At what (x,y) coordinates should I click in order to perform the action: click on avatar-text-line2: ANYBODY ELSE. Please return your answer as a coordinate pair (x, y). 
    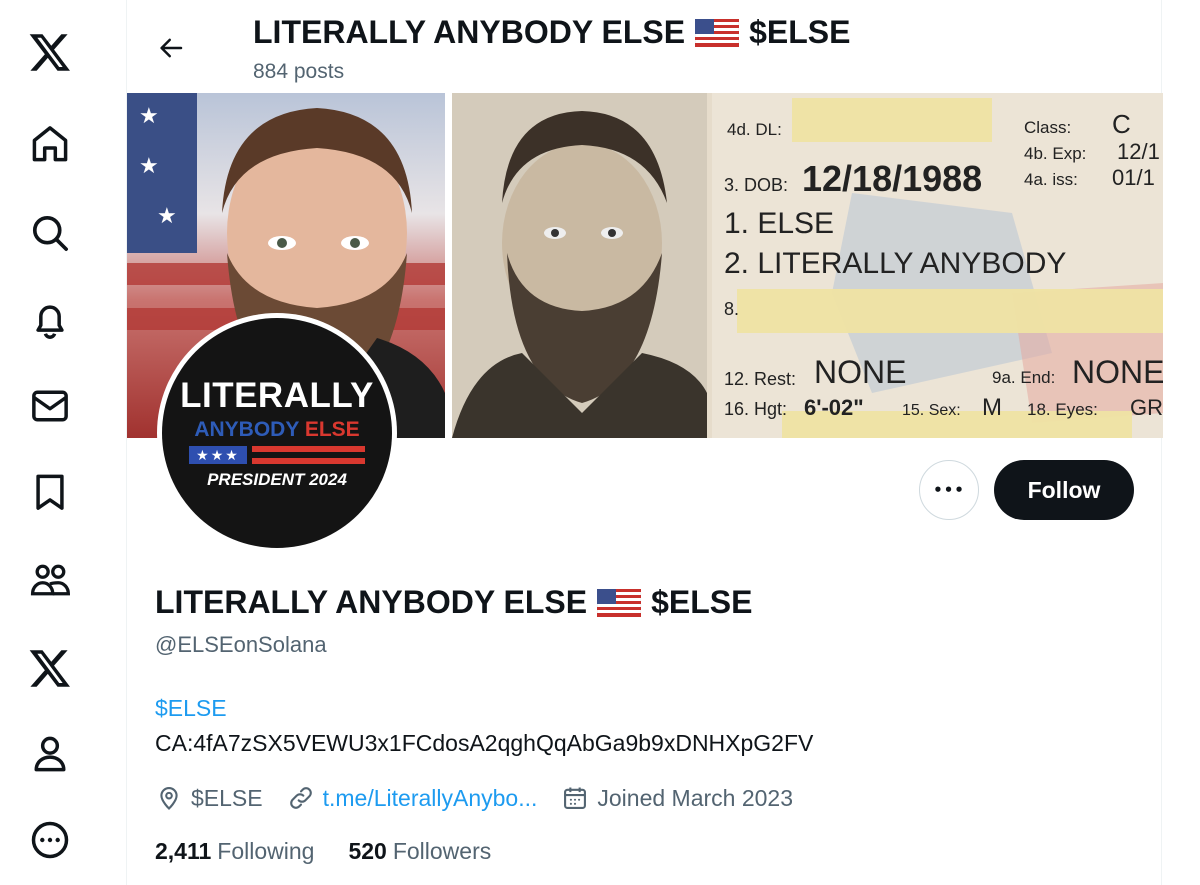
    Looking at the image, I should click on (277, 430).